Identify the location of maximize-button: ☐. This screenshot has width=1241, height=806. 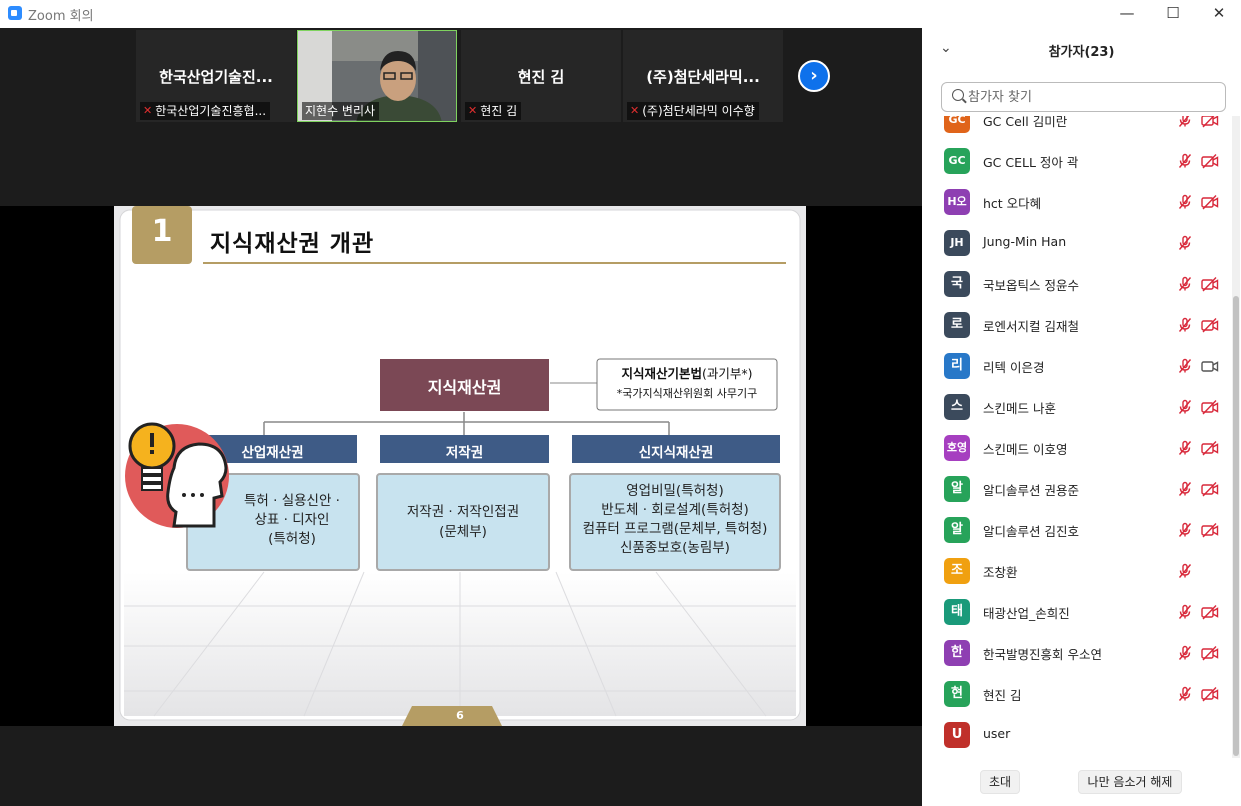
(1173, 14).